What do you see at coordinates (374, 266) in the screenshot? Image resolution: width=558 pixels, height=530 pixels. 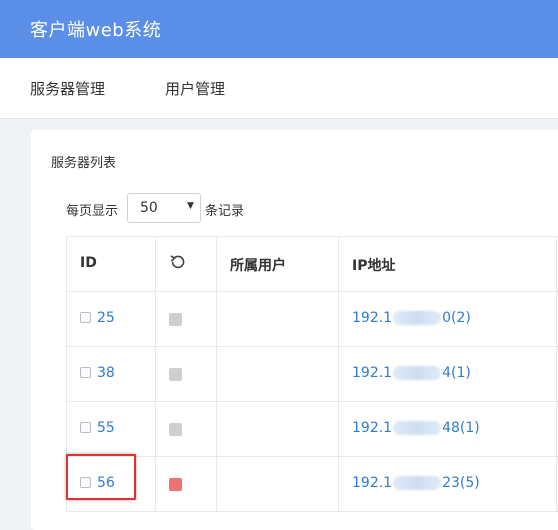 I see `header-ip-label: IP地址` at bounding box center [374, 266].